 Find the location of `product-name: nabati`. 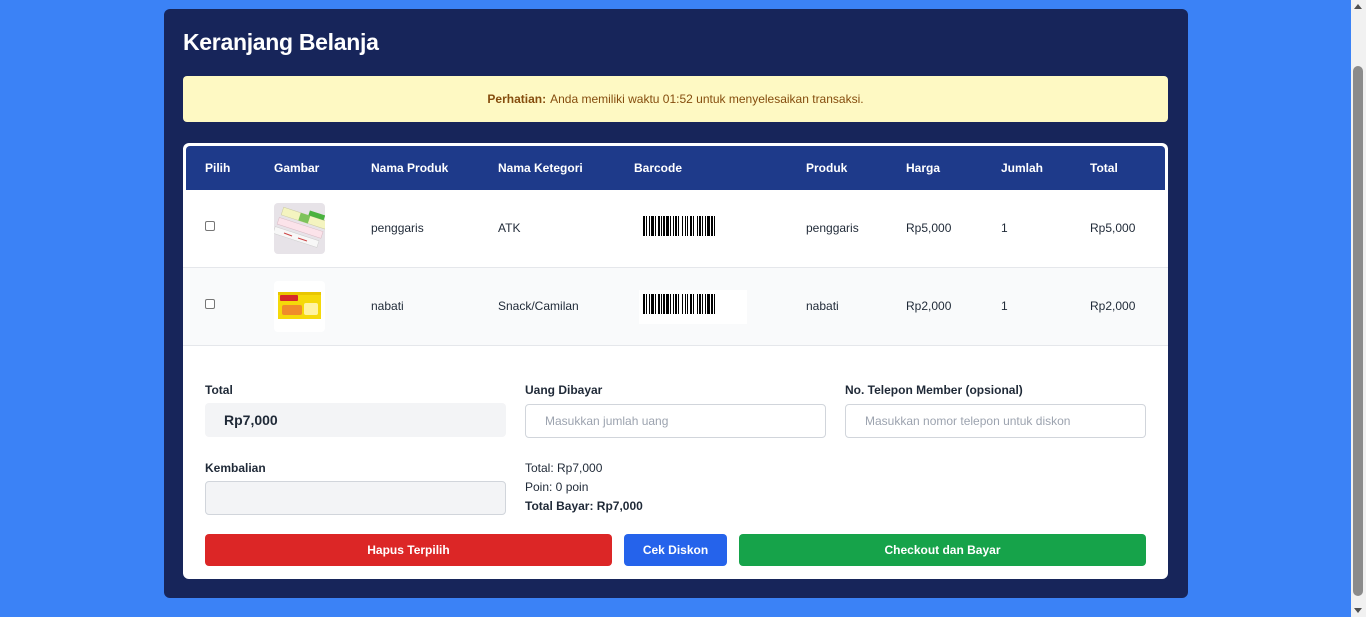

product-name: nabati is located at coordinates (387, 306).